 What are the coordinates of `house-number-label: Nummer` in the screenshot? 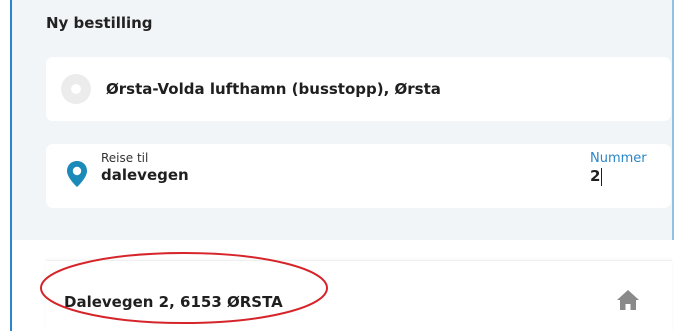 It's located at (618, 158).